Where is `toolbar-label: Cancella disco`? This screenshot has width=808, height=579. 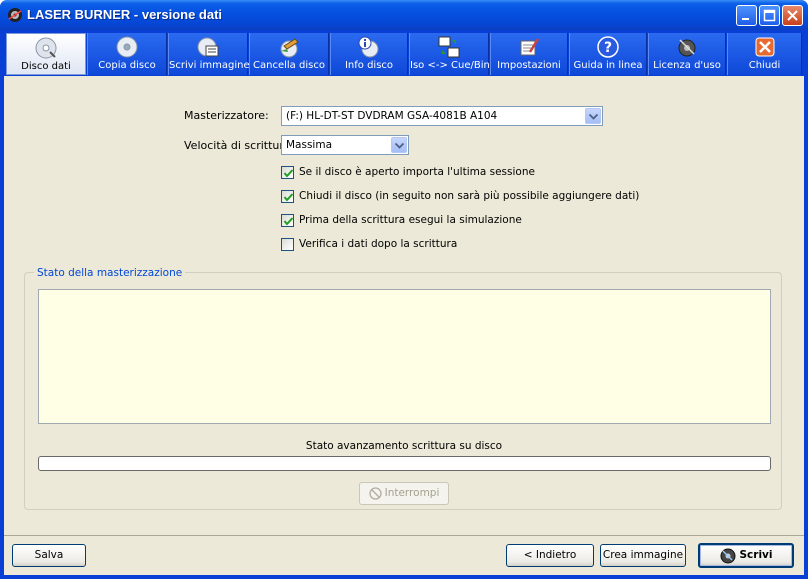 toolbar-label: Cancella disco is located at coordinates (289, 65).